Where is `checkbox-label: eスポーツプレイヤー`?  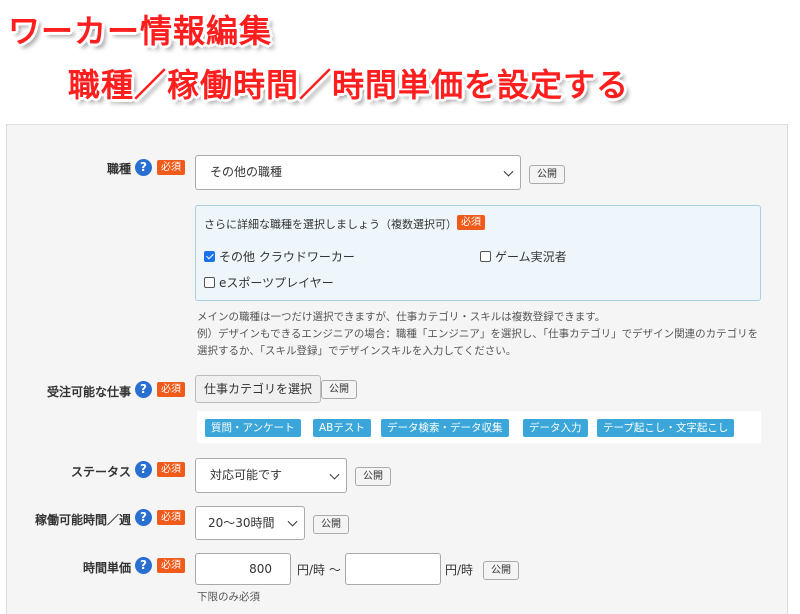
checkbox-label: eスポーツプレイヤー is located at coordinates (276, 283).